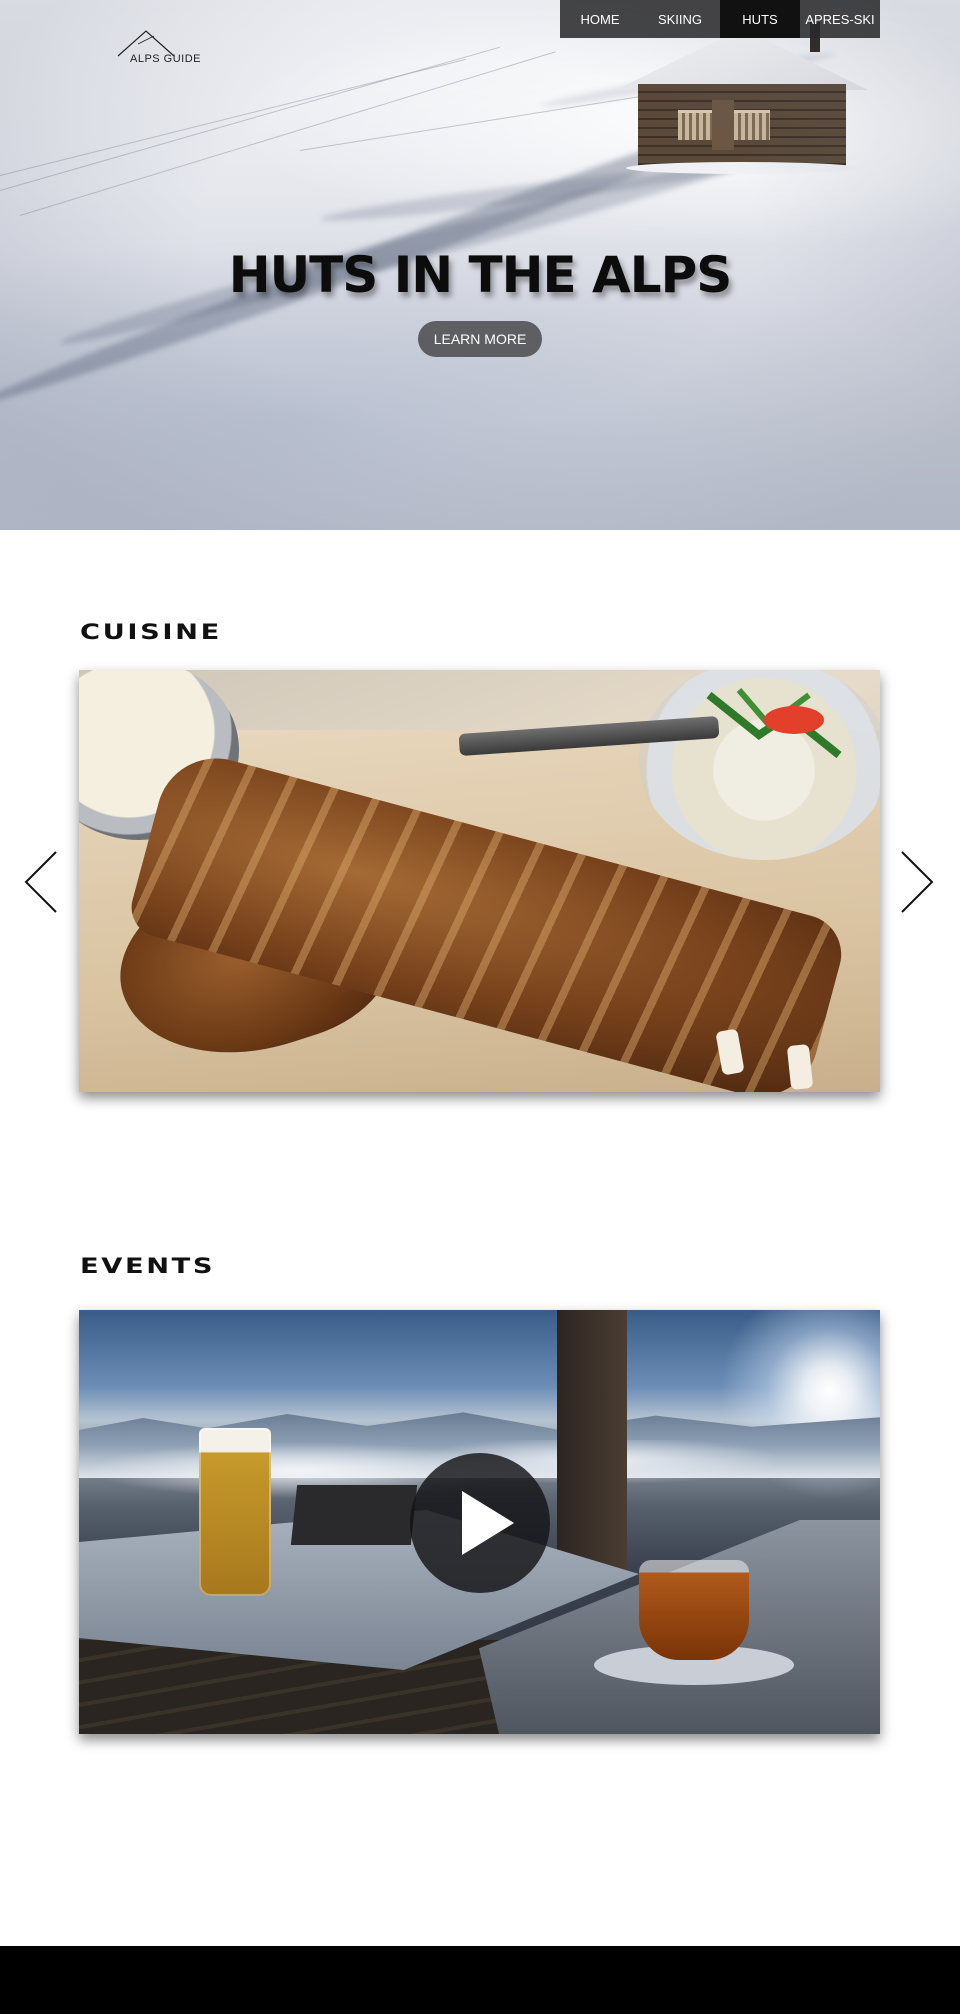  Describe the element at coordinates (164, 48) in the screenshot. I see `site-logo: ALPS GUIDE` at that location.